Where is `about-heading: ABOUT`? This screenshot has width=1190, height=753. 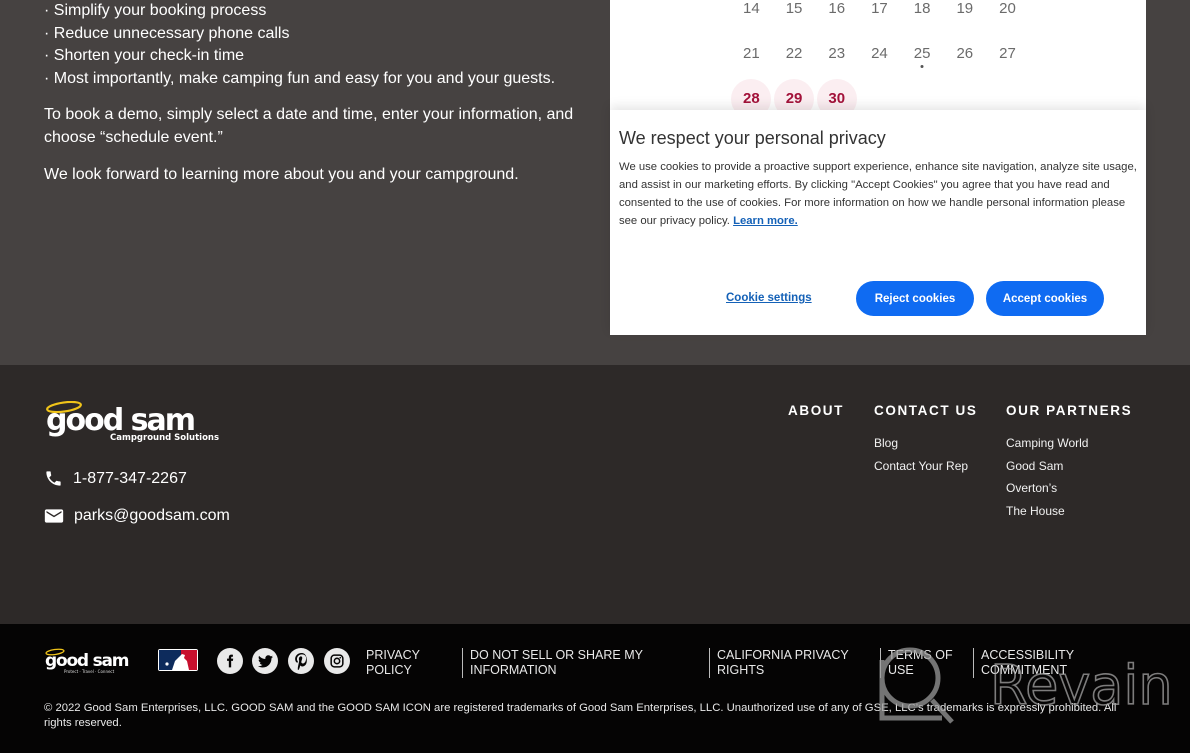 about-heading: ABOUT is located at coordinates (816, 410).